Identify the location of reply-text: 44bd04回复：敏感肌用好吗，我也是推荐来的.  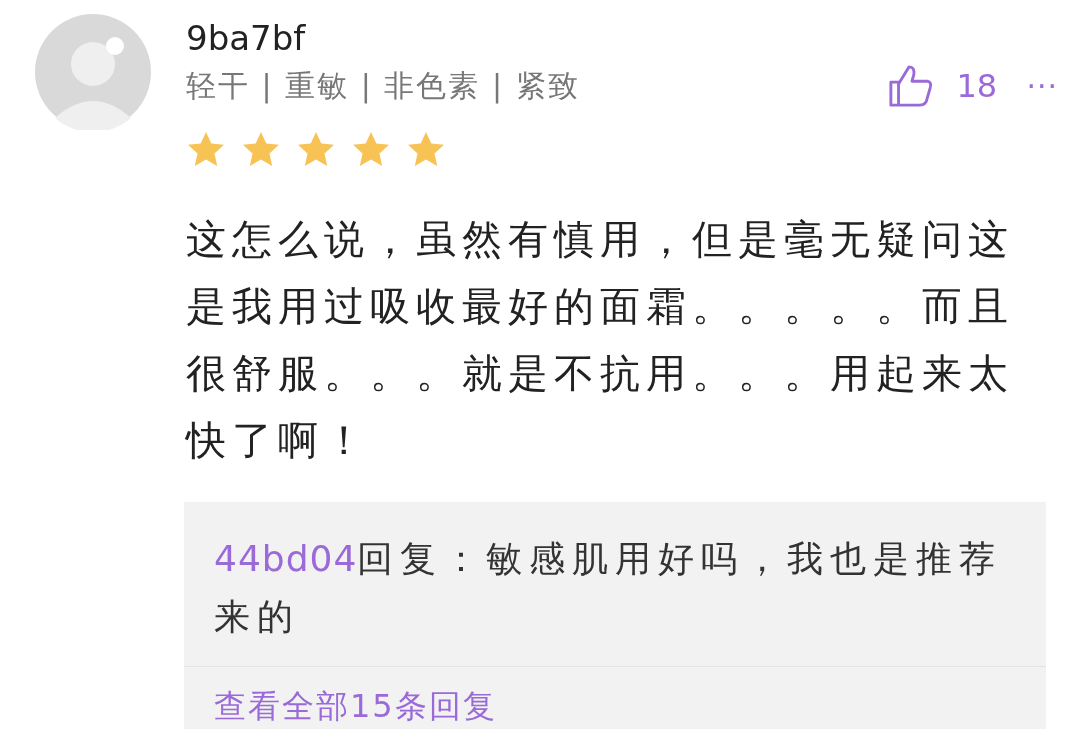
(608, 588).